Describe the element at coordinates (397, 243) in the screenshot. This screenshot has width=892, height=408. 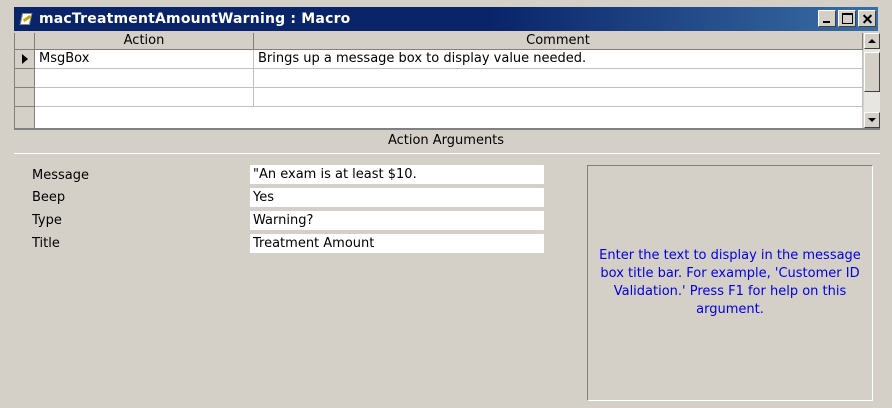
I see `title-field: Treatment Amount` at that location.